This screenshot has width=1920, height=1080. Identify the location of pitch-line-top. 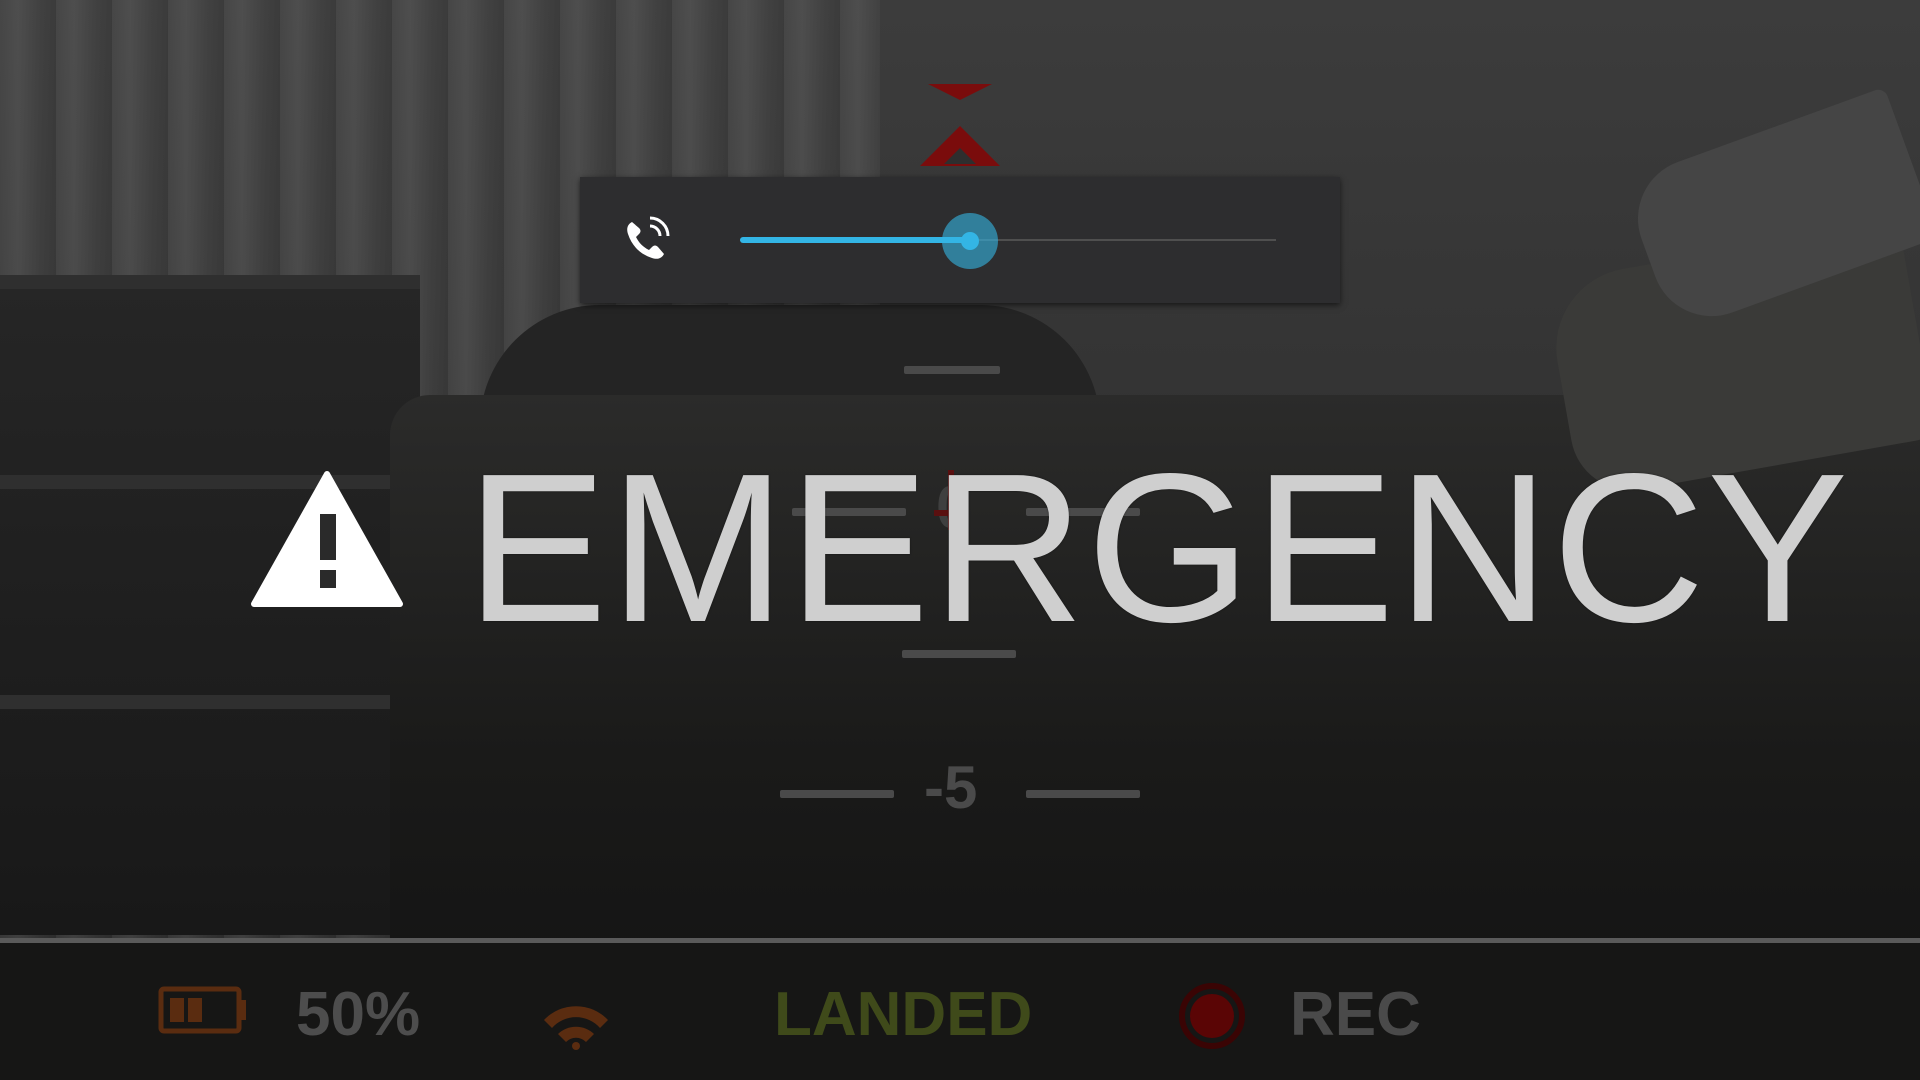
(952, 370).